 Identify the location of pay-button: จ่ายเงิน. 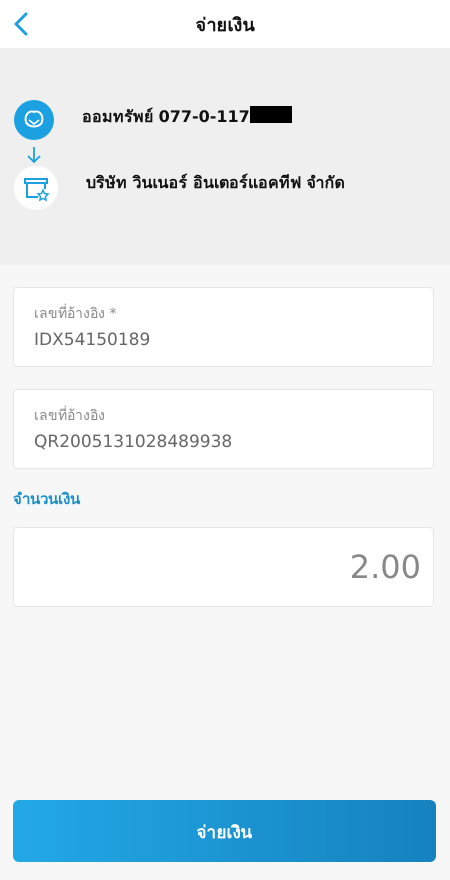
(224, 831).